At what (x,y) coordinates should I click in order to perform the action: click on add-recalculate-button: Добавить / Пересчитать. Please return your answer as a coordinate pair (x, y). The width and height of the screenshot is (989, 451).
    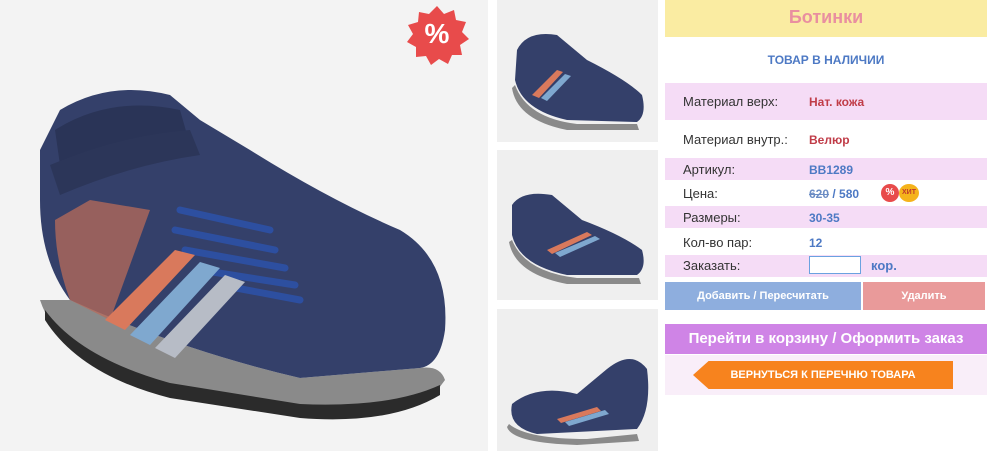
    Looking at the image, I should click on (763, 296).